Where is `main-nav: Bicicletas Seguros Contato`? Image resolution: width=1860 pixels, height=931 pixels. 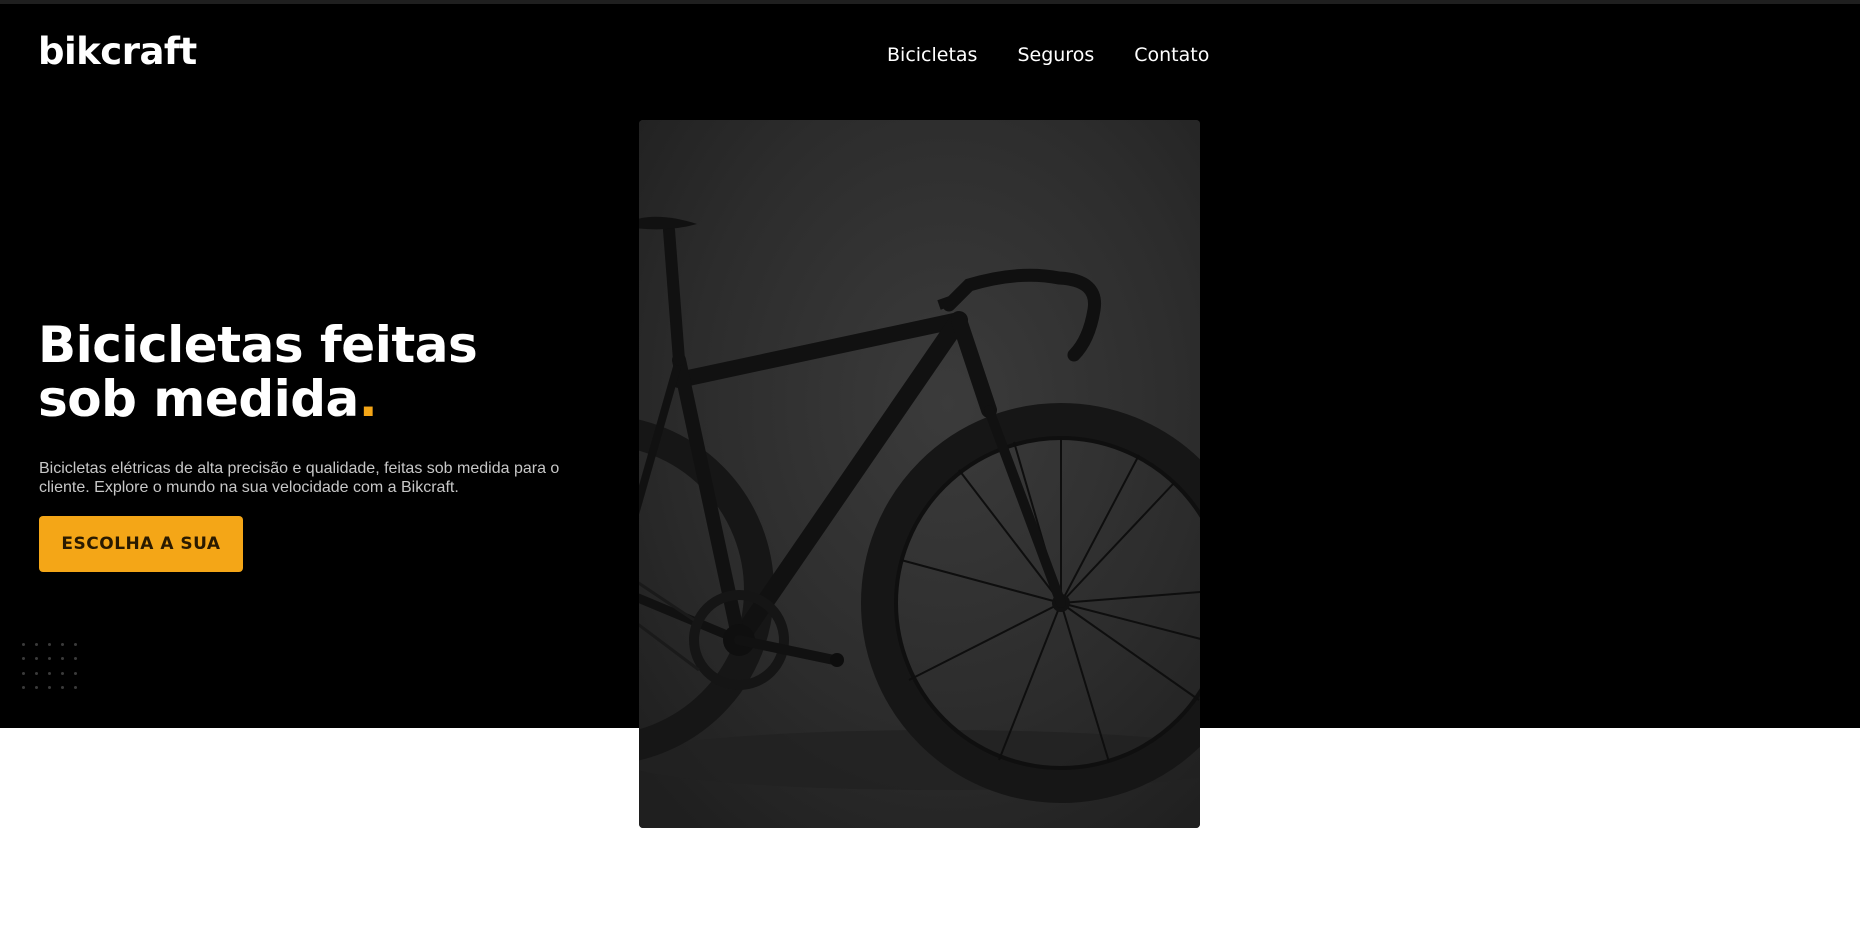 main-nav: Bicicletas Seguros Contato is located at coordinates (1048, 55).